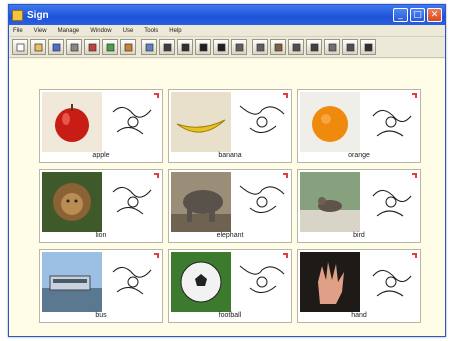 The height and width of the screenshot is (341, 454). I want to click on sign-card-bus: bus, so click(101, 286).